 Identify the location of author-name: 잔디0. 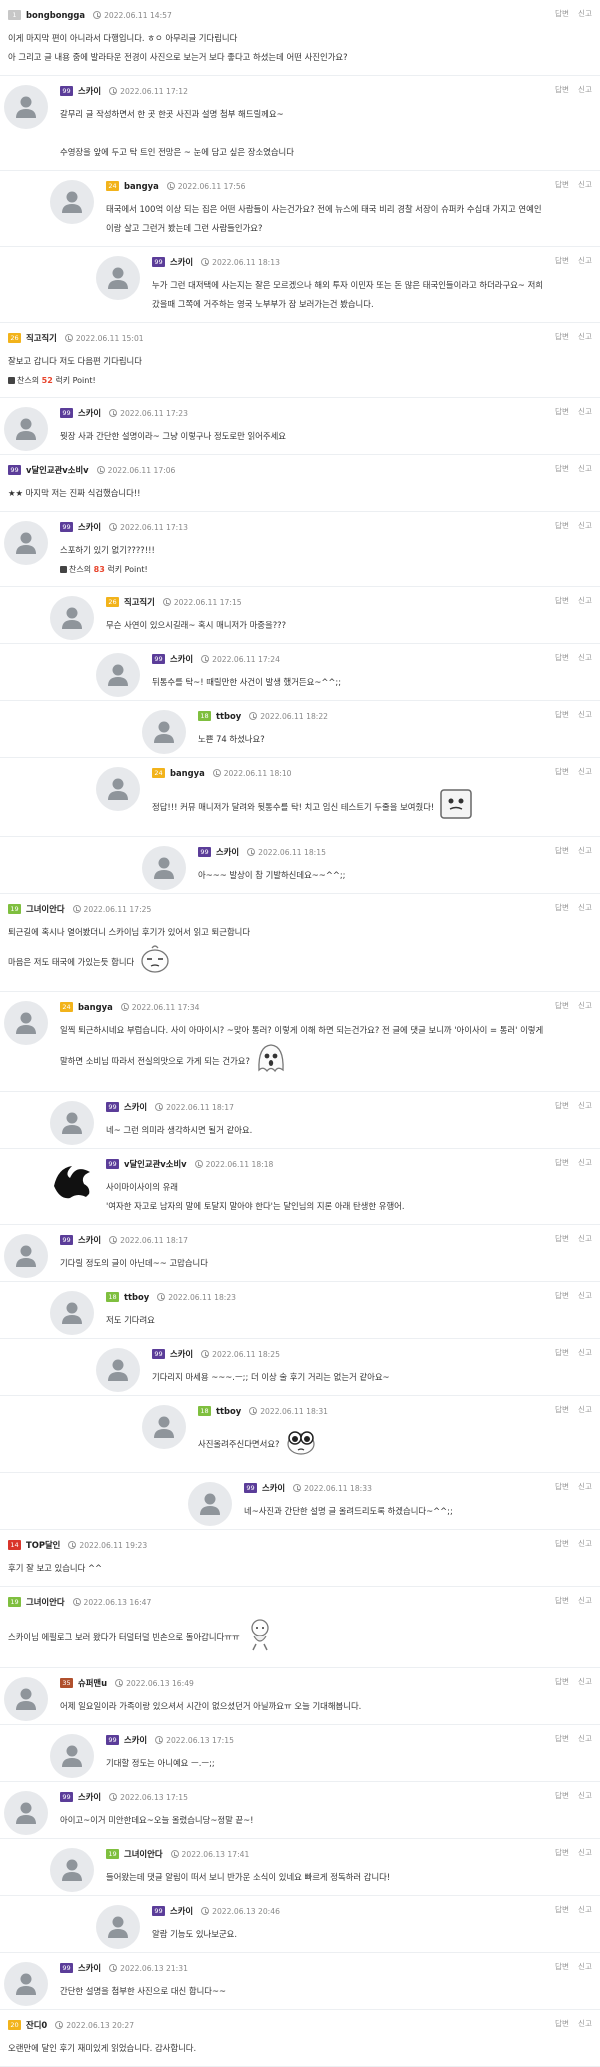
(36, 2025).